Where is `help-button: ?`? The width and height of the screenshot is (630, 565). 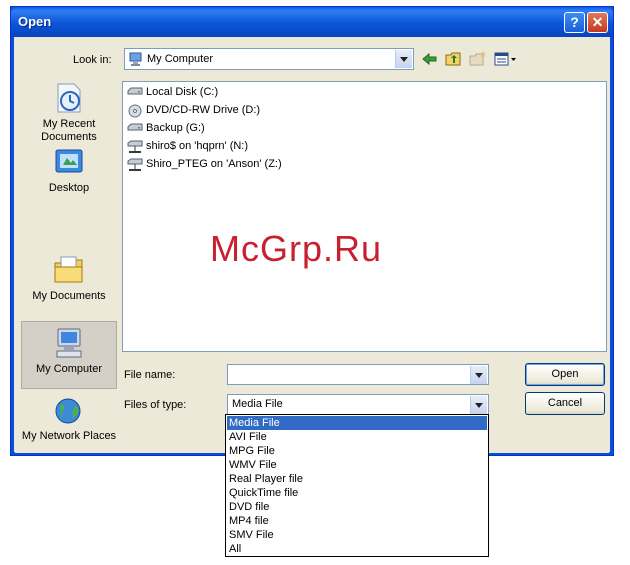 help-button: ? is located at coordinates (574, 22).